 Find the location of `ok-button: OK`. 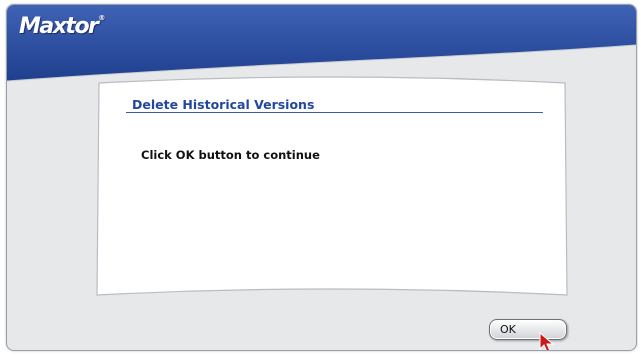

ok-button: OK is located at coordinates (528, 329).